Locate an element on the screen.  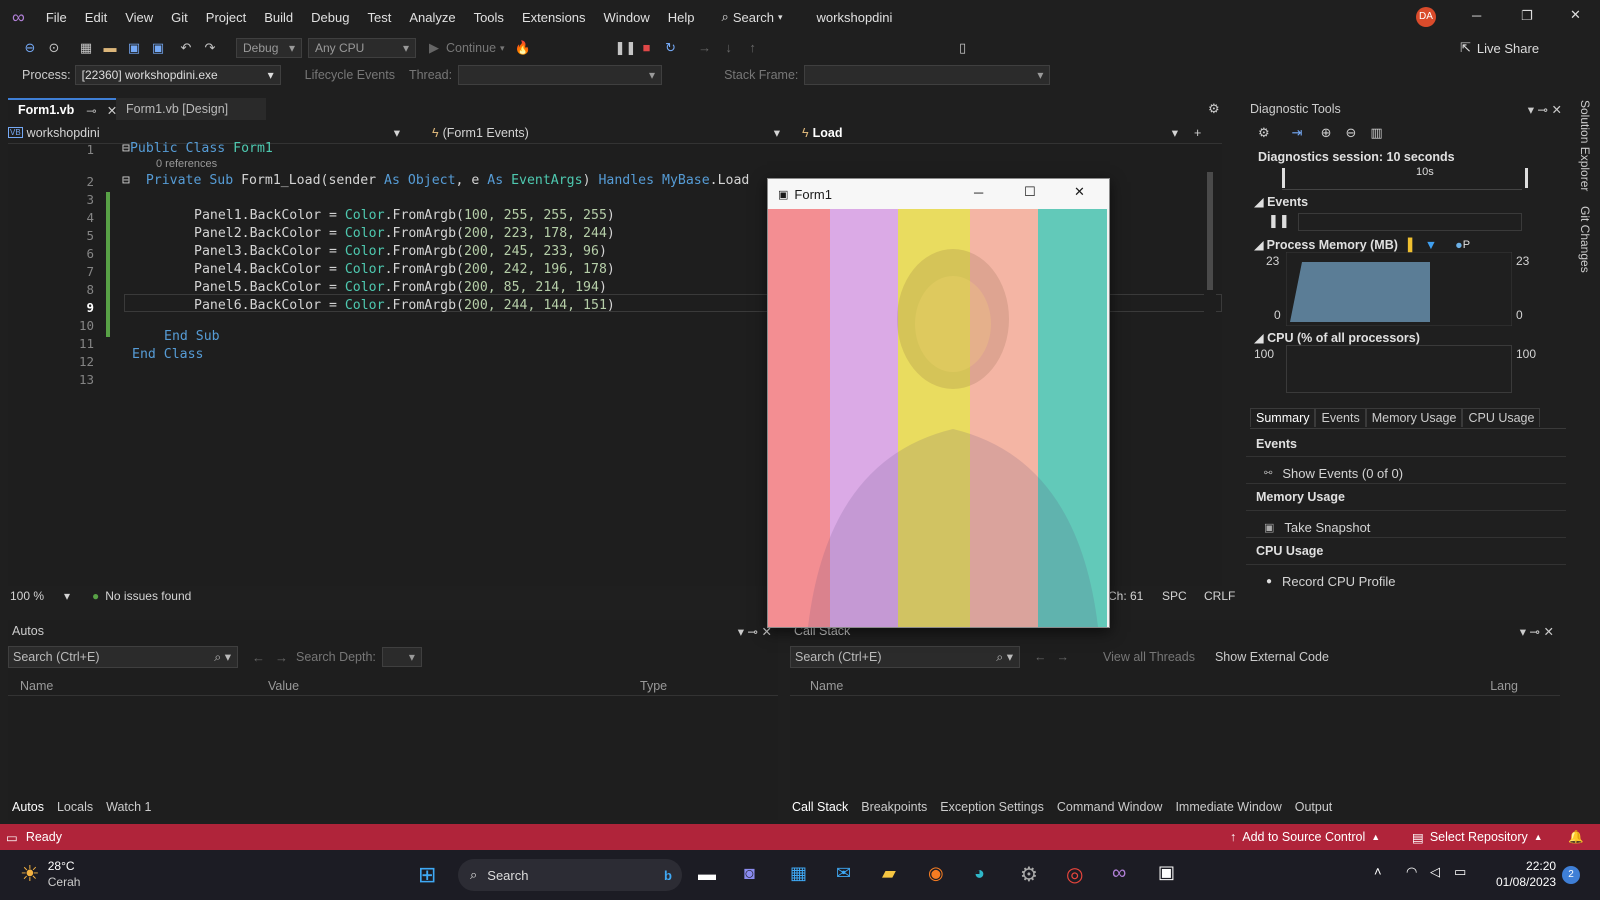
continue-button: Continue is located at coordinates (471, 48).